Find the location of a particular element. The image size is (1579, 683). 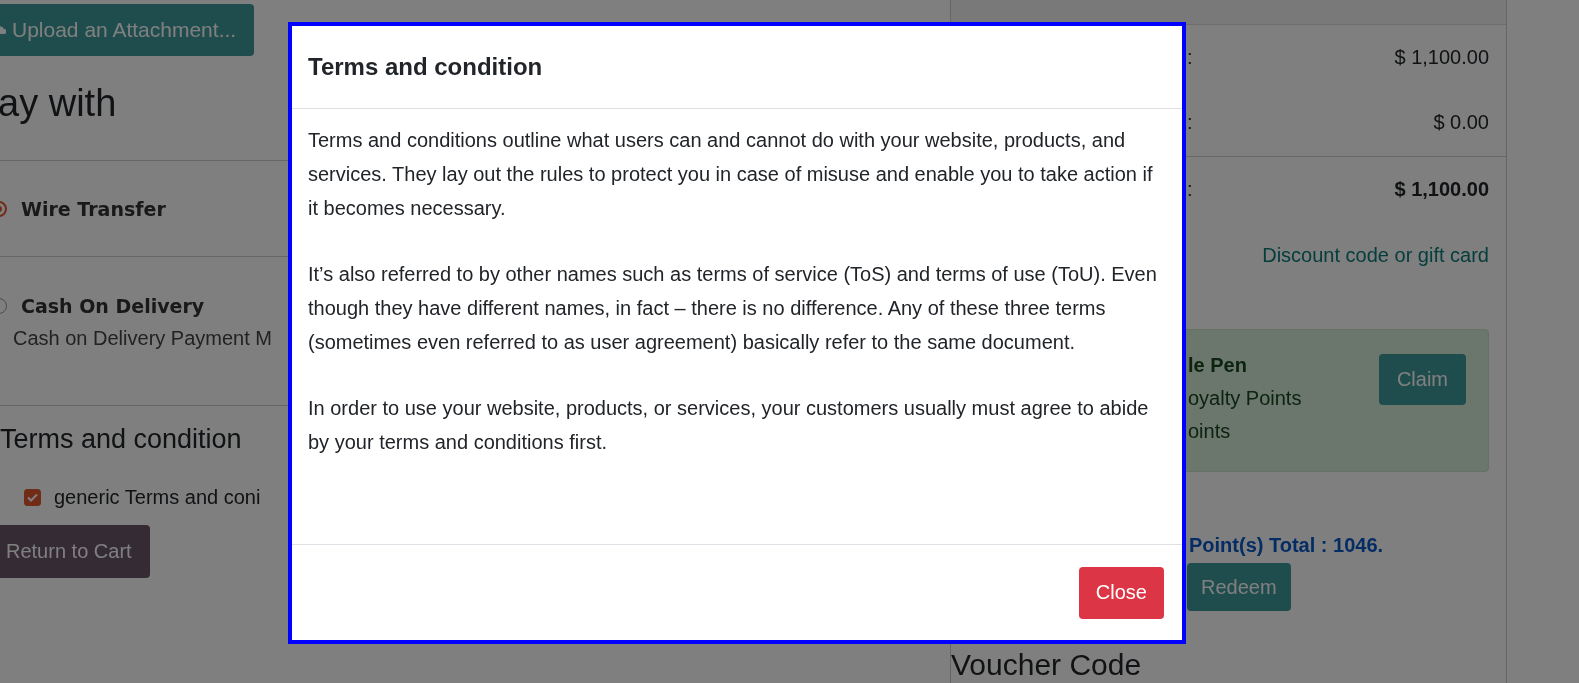

modal-paragraph: In order to use your website, products, or services, your customers usually must agree to abide by your terms and conditions first. is located at coordinates (729, 425).